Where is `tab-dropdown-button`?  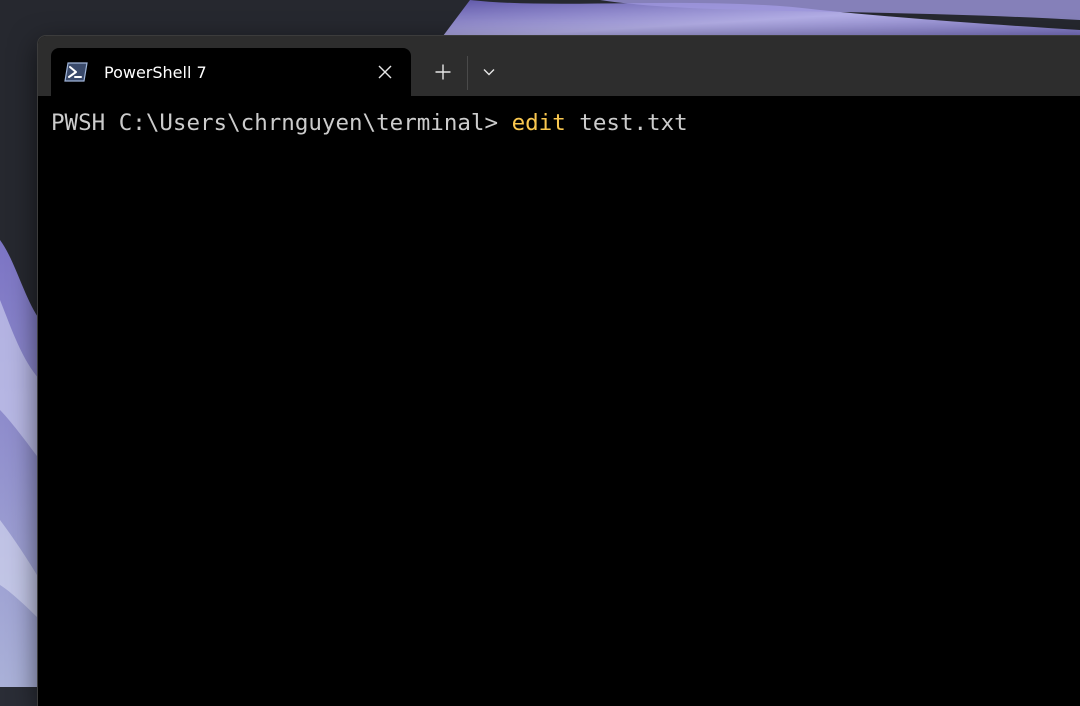 tab-dropdown-button is located at coordinates (489, 72).